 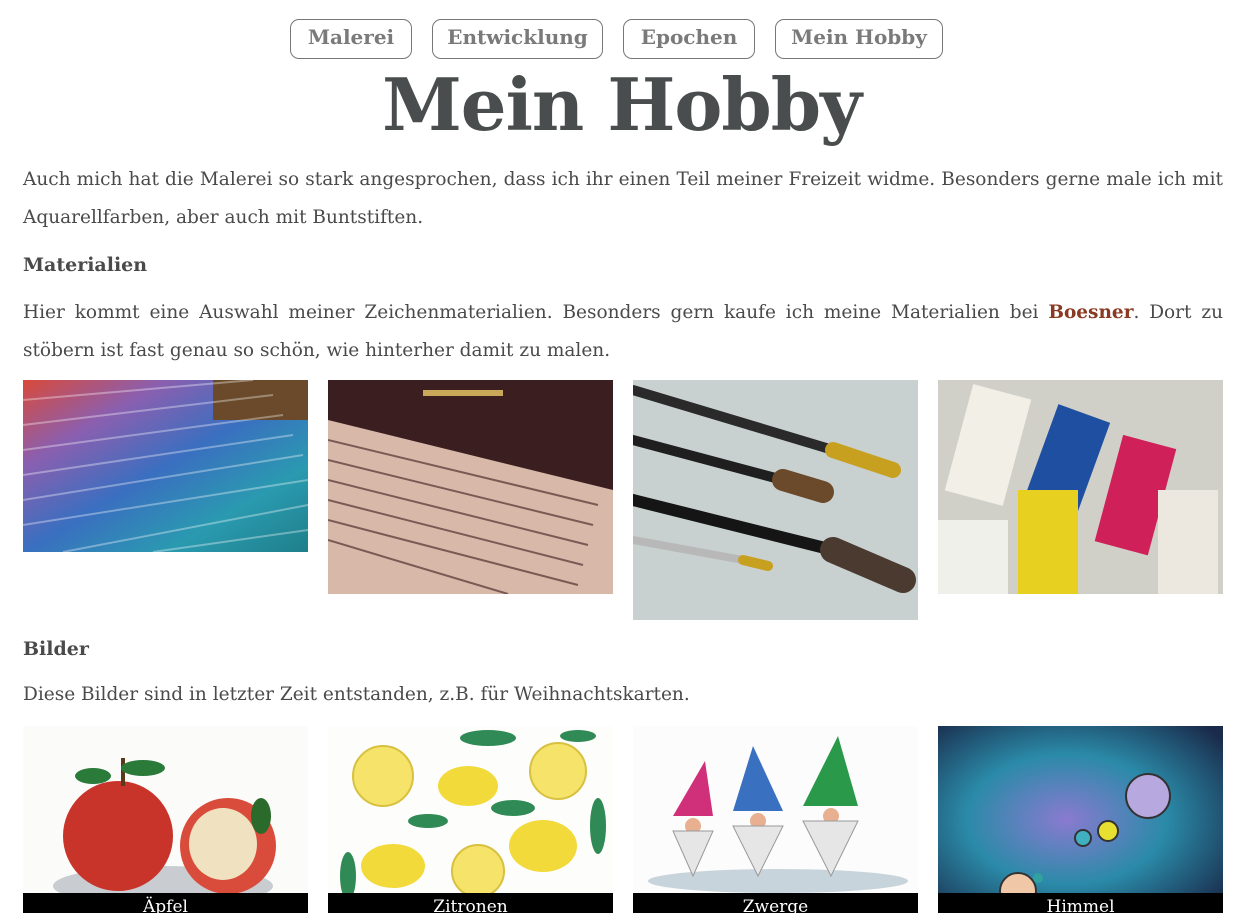 I want to click on gallery-item-zwerge: Zwerge, so click(x=775, y=819).